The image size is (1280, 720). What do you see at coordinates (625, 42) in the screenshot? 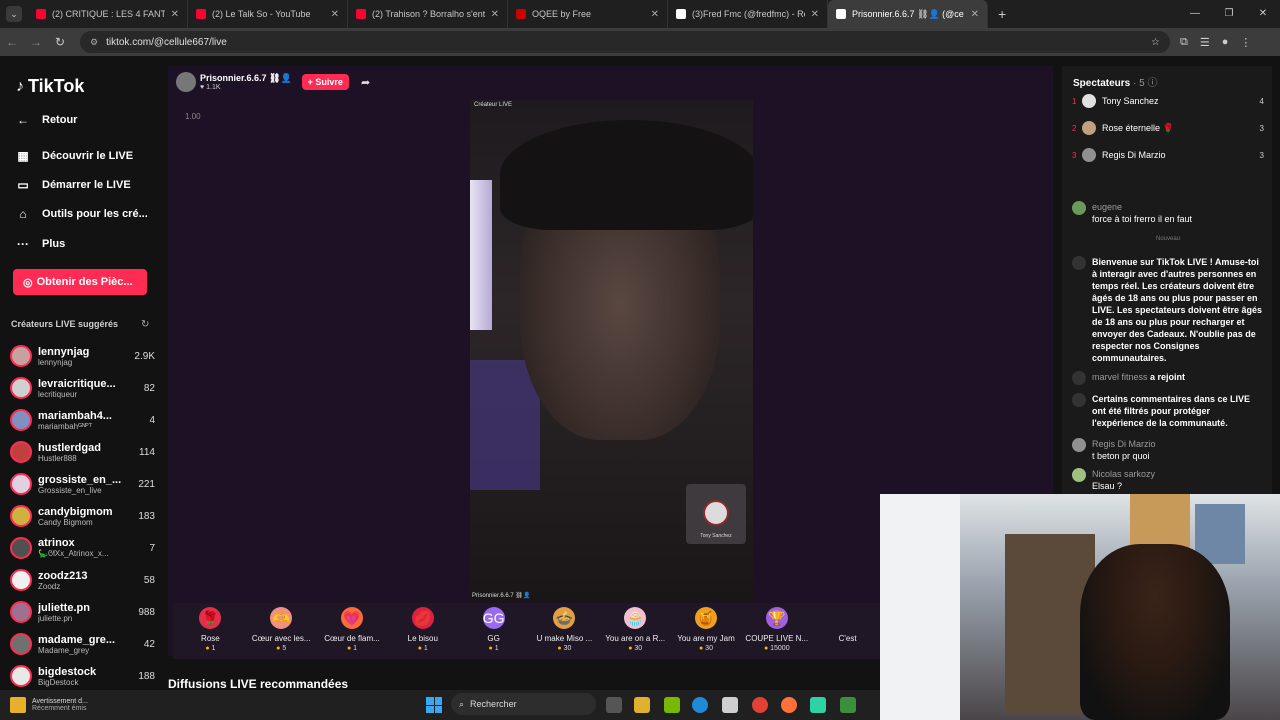
I see `url-field: ⚙ tiktok.com/@cellule667/live ☆` at bounding box center [625, 42].